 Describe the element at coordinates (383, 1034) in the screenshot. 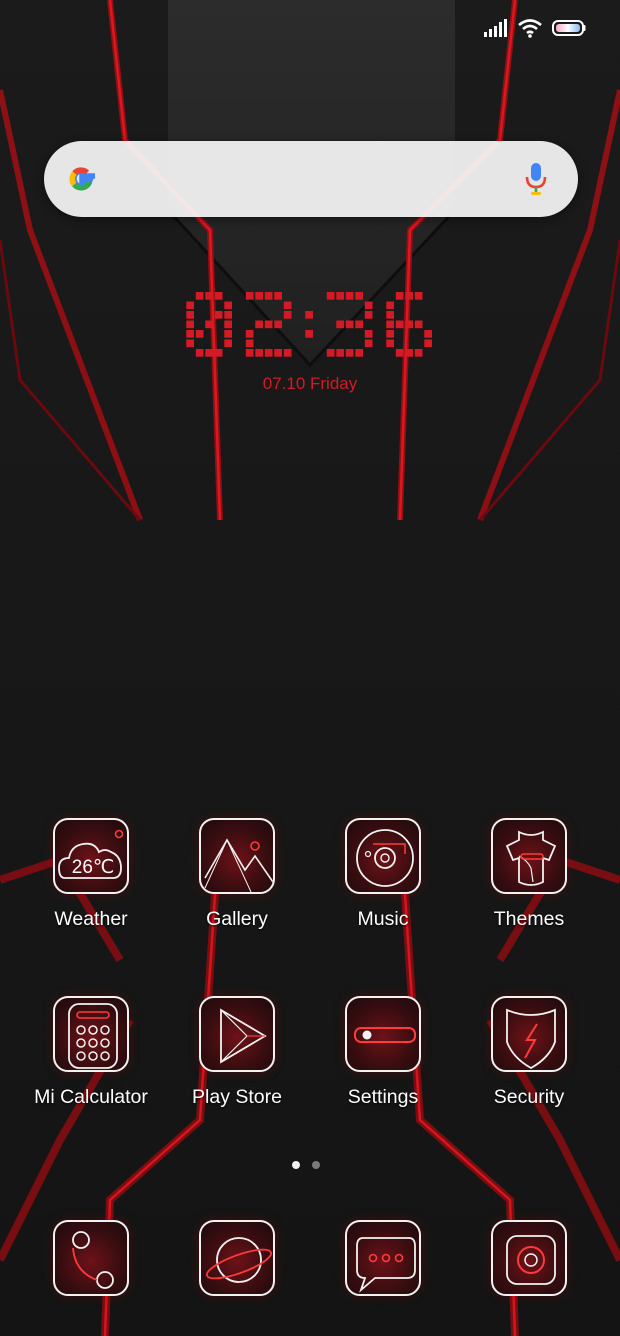

I see `settings-toggle-icon` at that location.